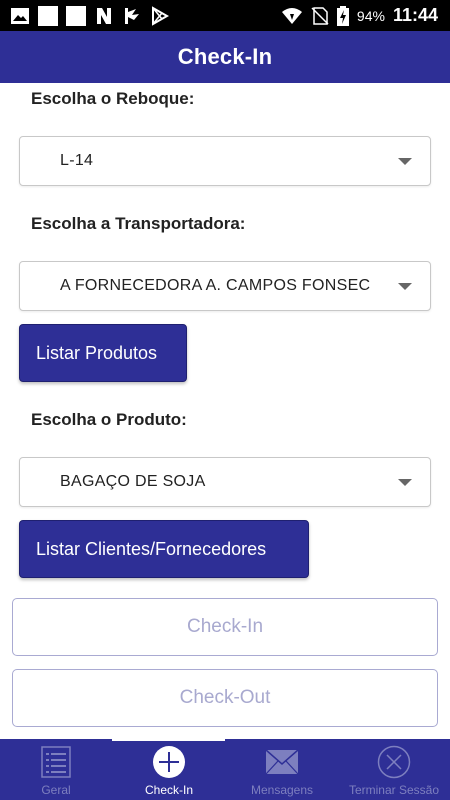 This screenshot has height=800, width=450. I want to click on checkin-button: Check-In, so click(225, 627).